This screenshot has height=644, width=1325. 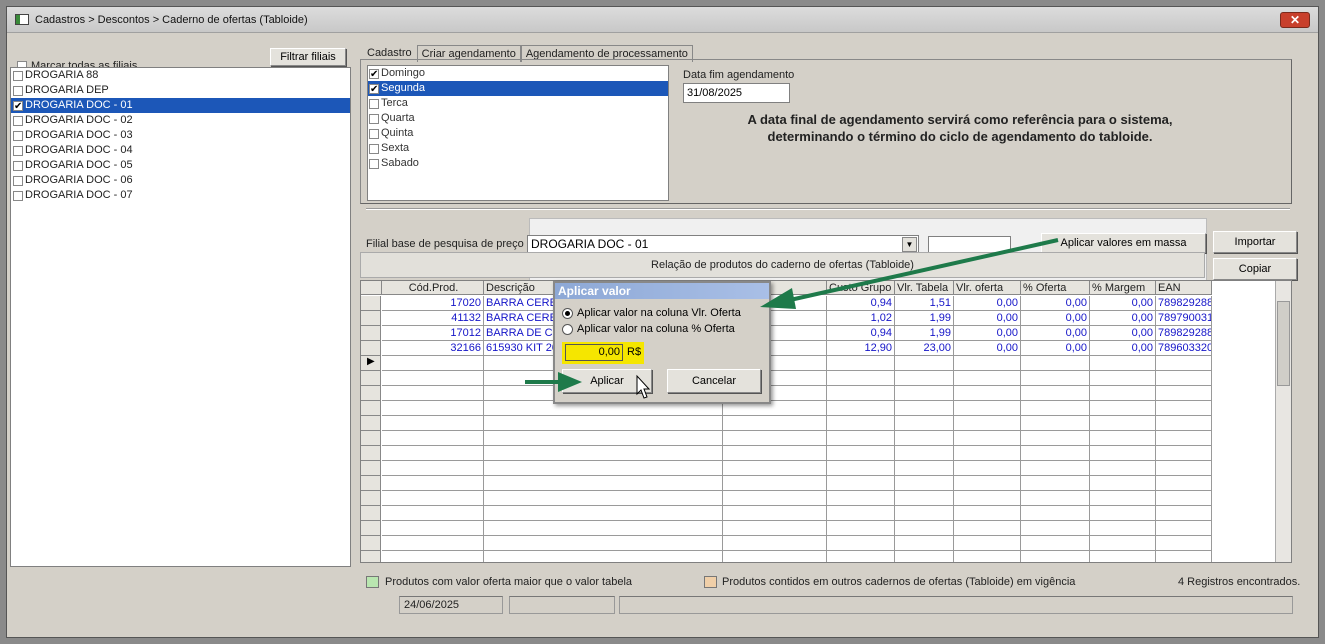 What do you see at coordinates (924, 288) in the screenshot?
I see `column-header: Vlr. Tabela` at bounding box center [924, 288].